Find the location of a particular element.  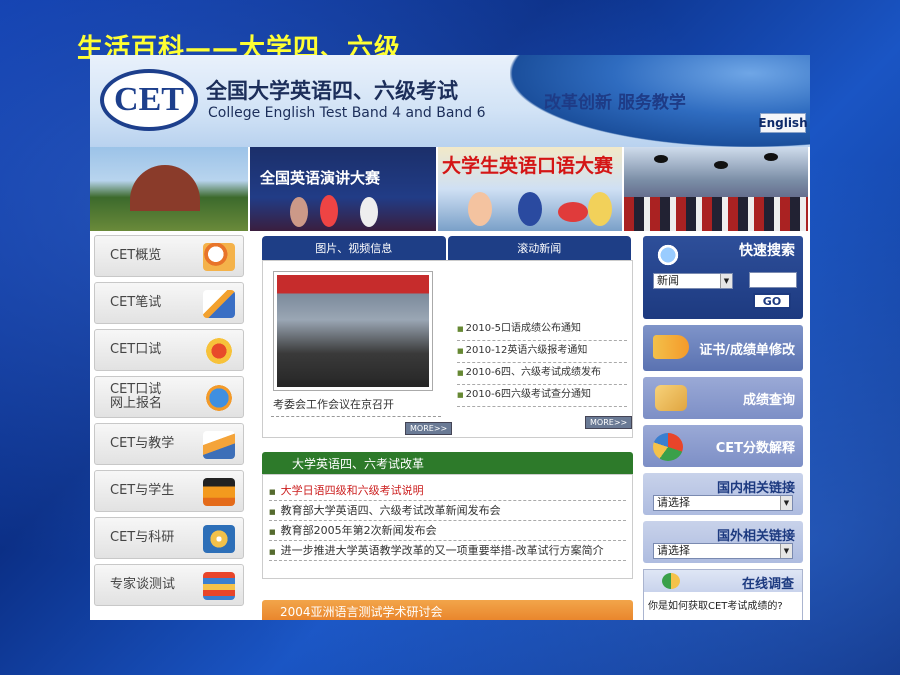

logo-text: CET is located at coordinates (149, 99).